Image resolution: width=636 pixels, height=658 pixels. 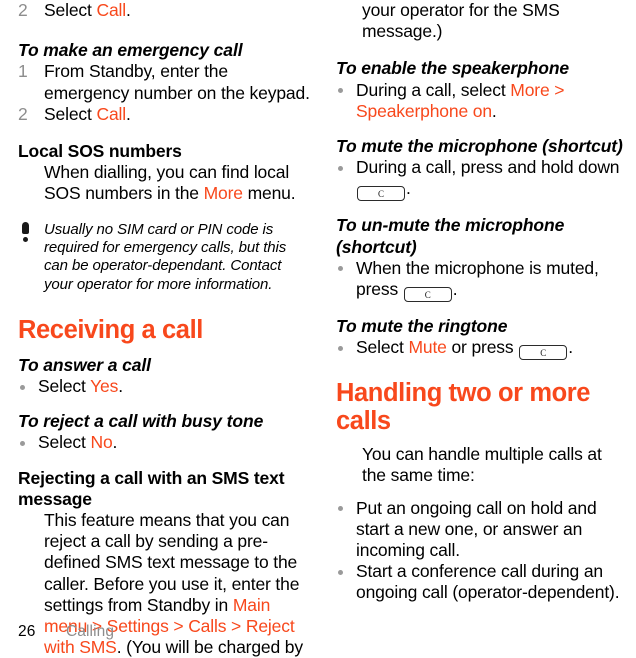 What do you see at coordinates (141, 421) in the screenshot?
I see `heading-to-reject-busy-tone: To reject a call with busy tone` at bounding box center [141, 421].